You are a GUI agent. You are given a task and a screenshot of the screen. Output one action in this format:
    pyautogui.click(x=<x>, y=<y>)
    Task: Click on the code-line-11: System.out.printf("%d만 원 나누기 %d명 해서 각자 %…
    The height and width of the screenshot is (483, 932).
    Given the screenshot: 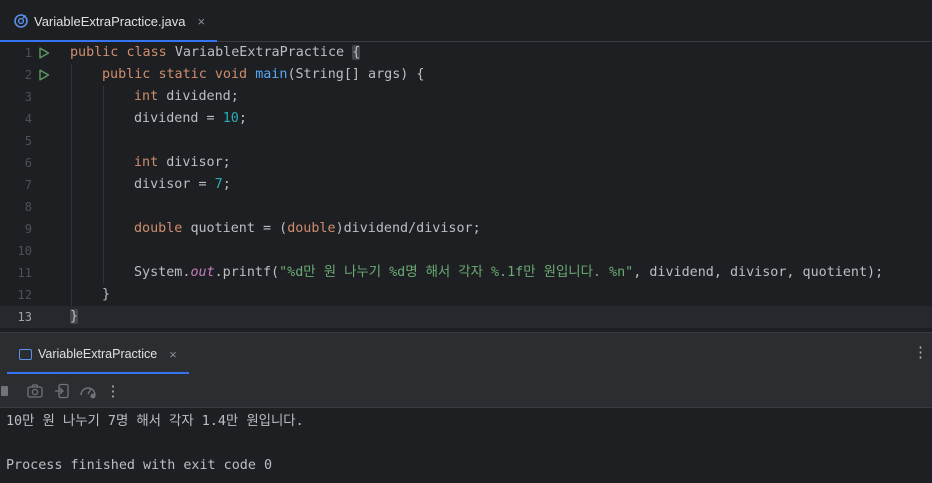 What is the action you would take?
    pyautogui.click(x=509, y=272)
    